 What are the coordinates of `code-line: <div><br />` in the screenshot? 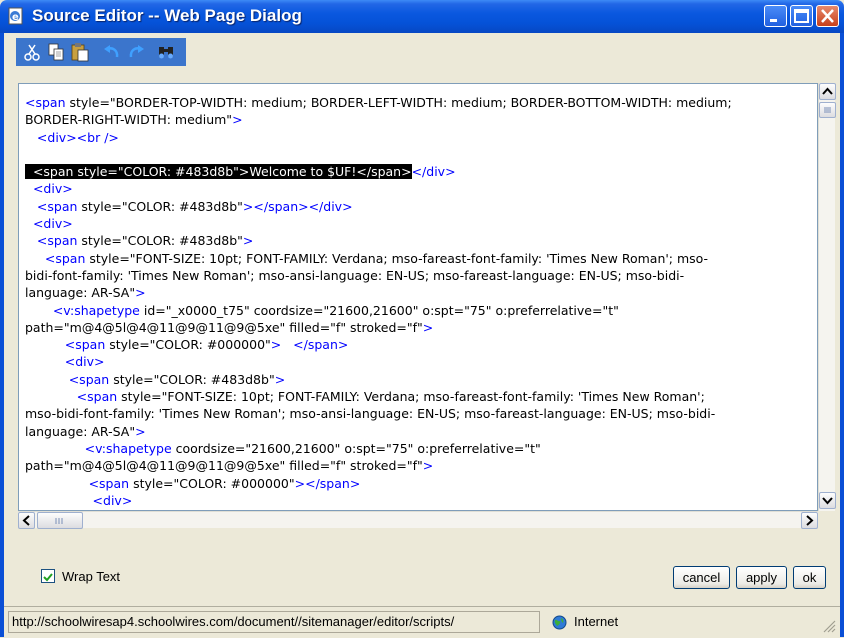 It's located at (415, 137).